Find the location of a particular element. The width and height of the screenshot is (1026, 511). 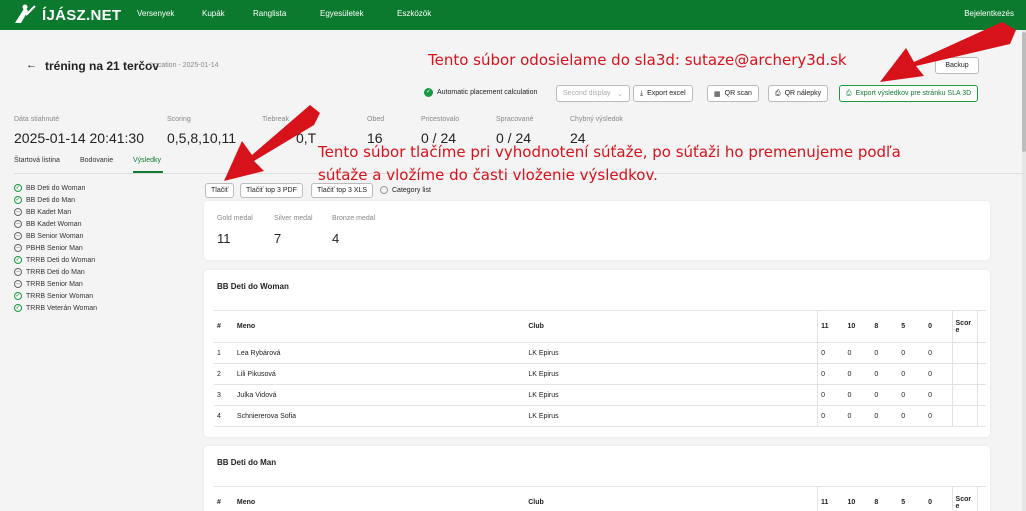

tab-scoring: Bodovanie is located at coordinates (96, 160).